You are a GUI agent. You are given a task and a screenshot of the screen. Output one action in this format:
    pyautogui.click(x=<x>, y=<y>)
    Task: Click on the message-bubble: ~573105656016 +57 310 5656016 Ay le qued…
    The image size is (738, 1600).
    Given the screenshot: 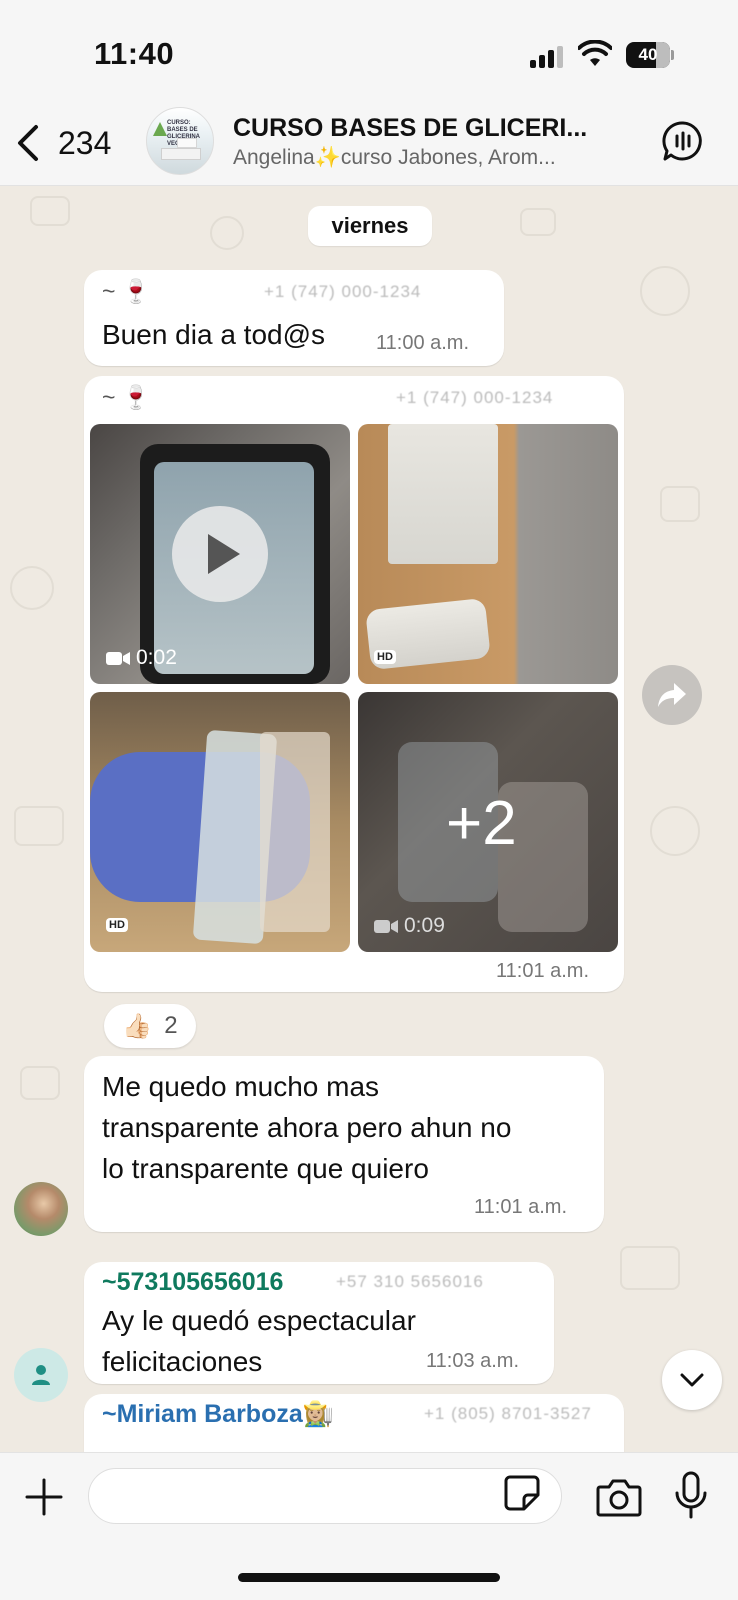 What is the action you would take?
    pyautogui.click(x=319, y=1323)
    